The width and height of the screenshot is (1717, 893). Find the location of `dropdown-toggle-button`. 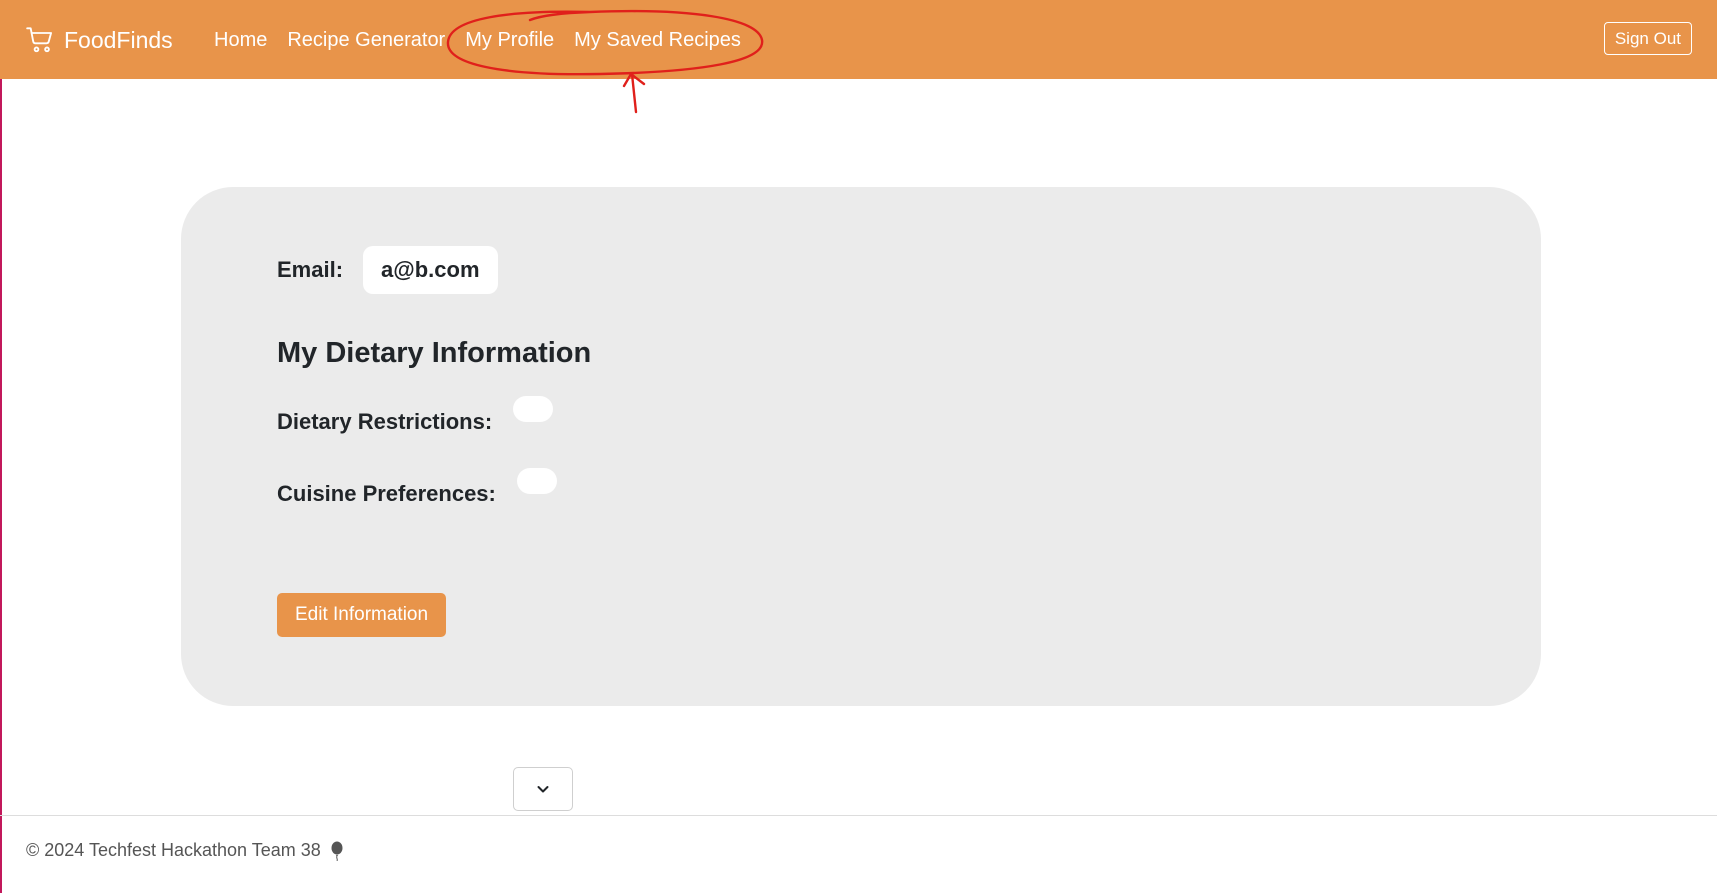

dropdown-toggle-button is located at coordinates (543, 789).